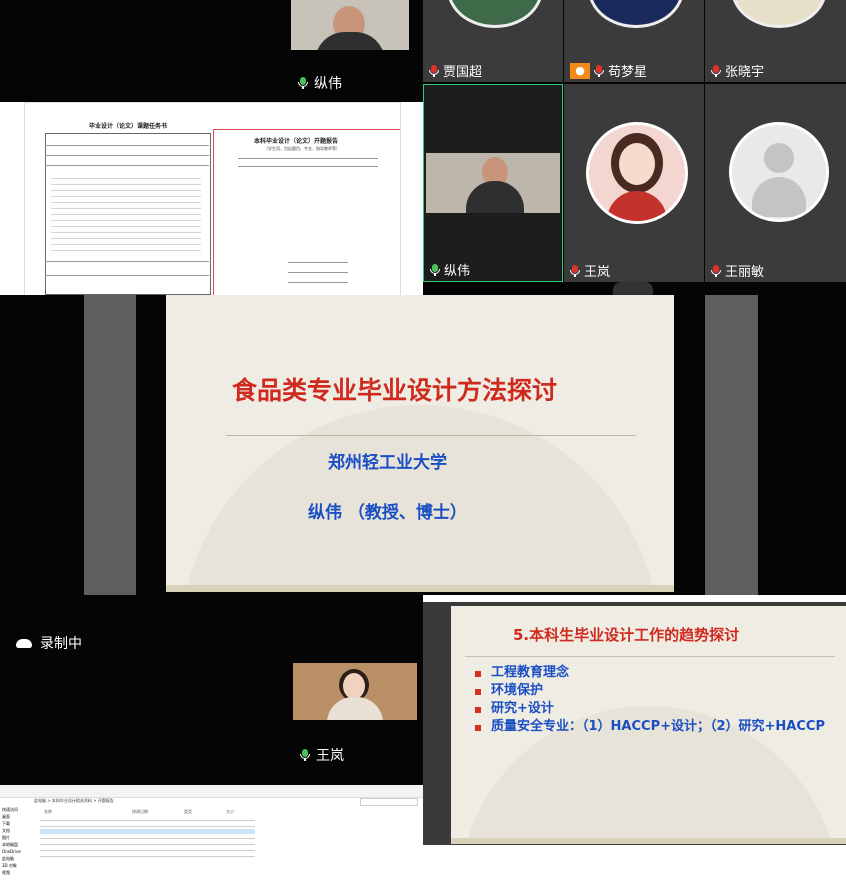 This screenshot has width=846, height=890. I want to click on participant-name: 王岚, so click(590, 270).